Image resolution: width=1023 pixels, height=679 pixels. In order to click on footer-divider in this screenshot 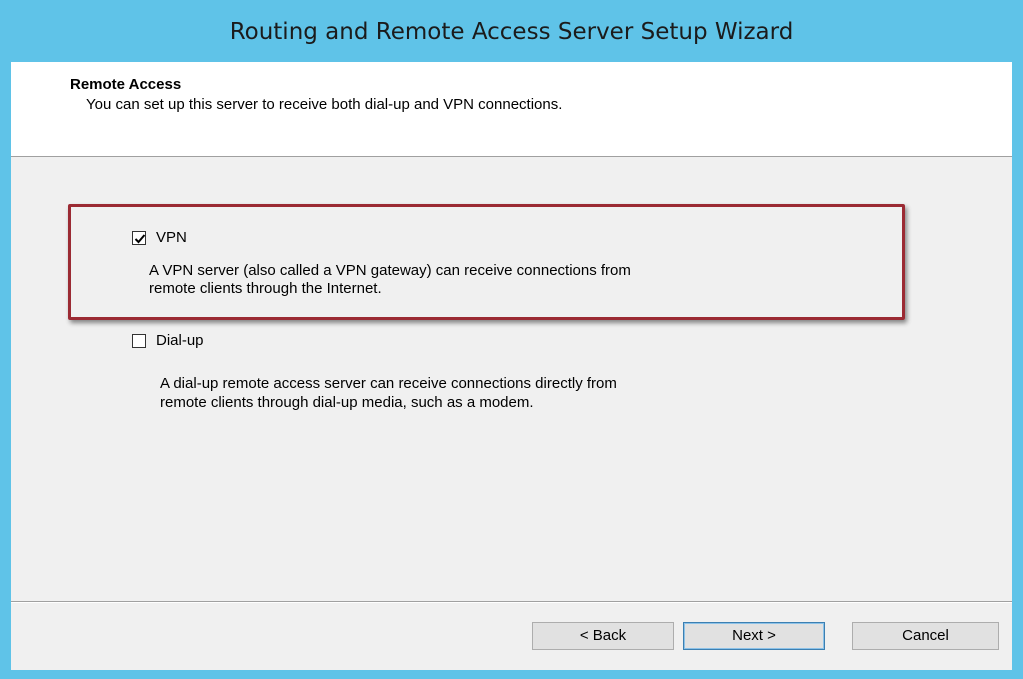, I will do `click(511, 602)`.